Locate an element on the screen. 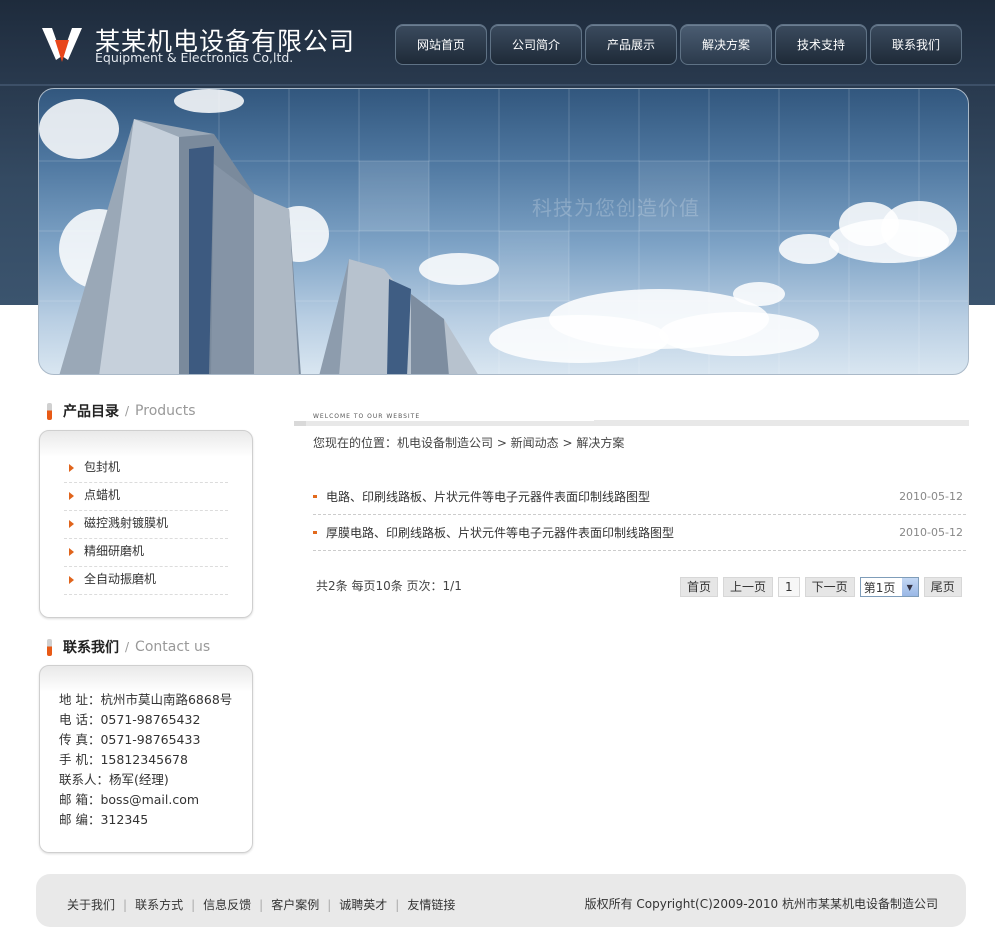 The width and height of the screenshot is (995, 931). footer-link-jobs: 诚聘英才 is located at coordinates (363, 904).